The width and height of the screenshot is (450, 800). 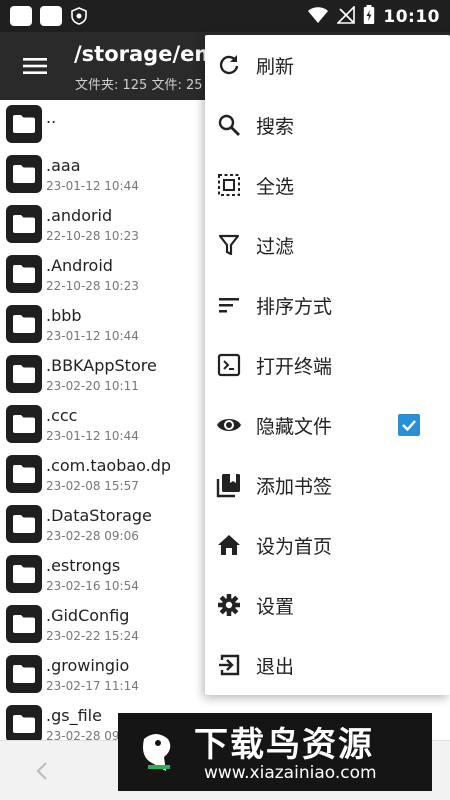 I want to click on menu-item-sort: 排序方式, so click(x=327, y=305).